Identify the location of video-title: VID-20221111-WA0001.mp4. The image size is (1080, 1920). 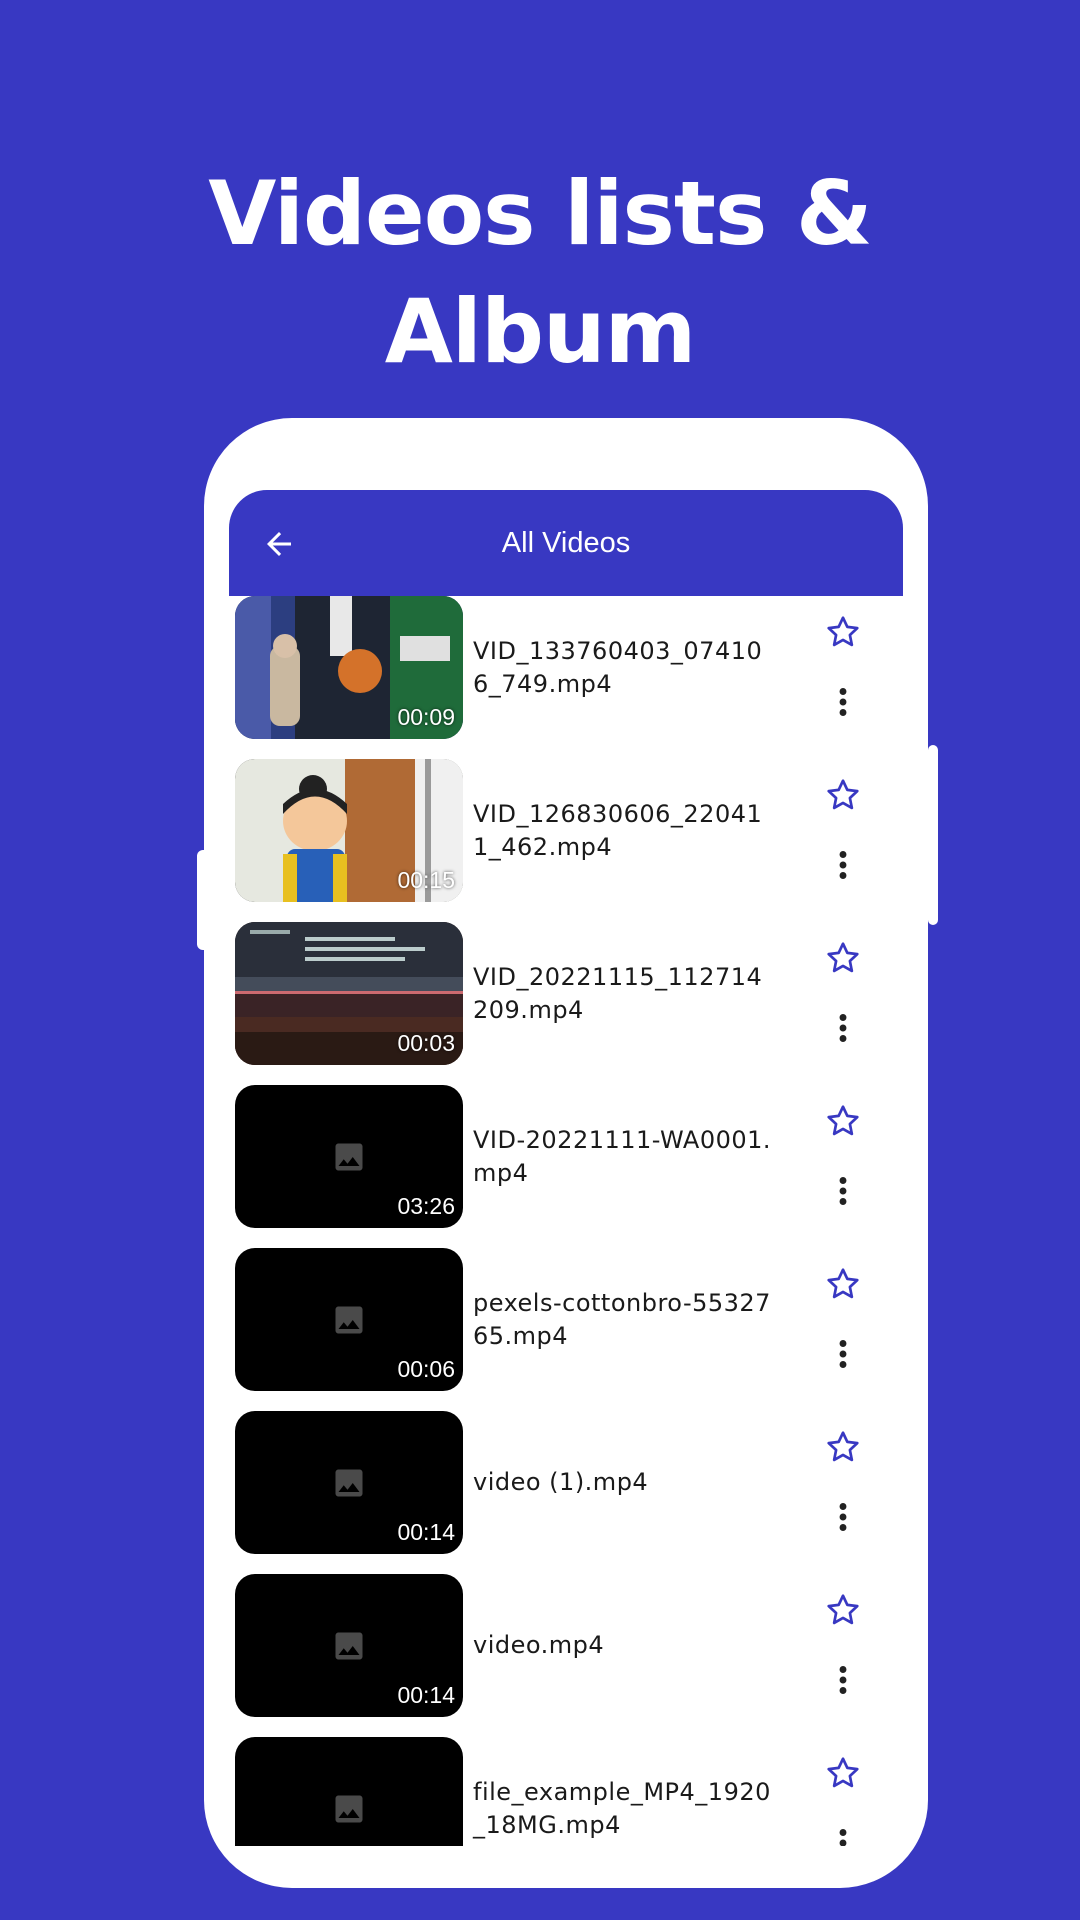
(622, 1156).